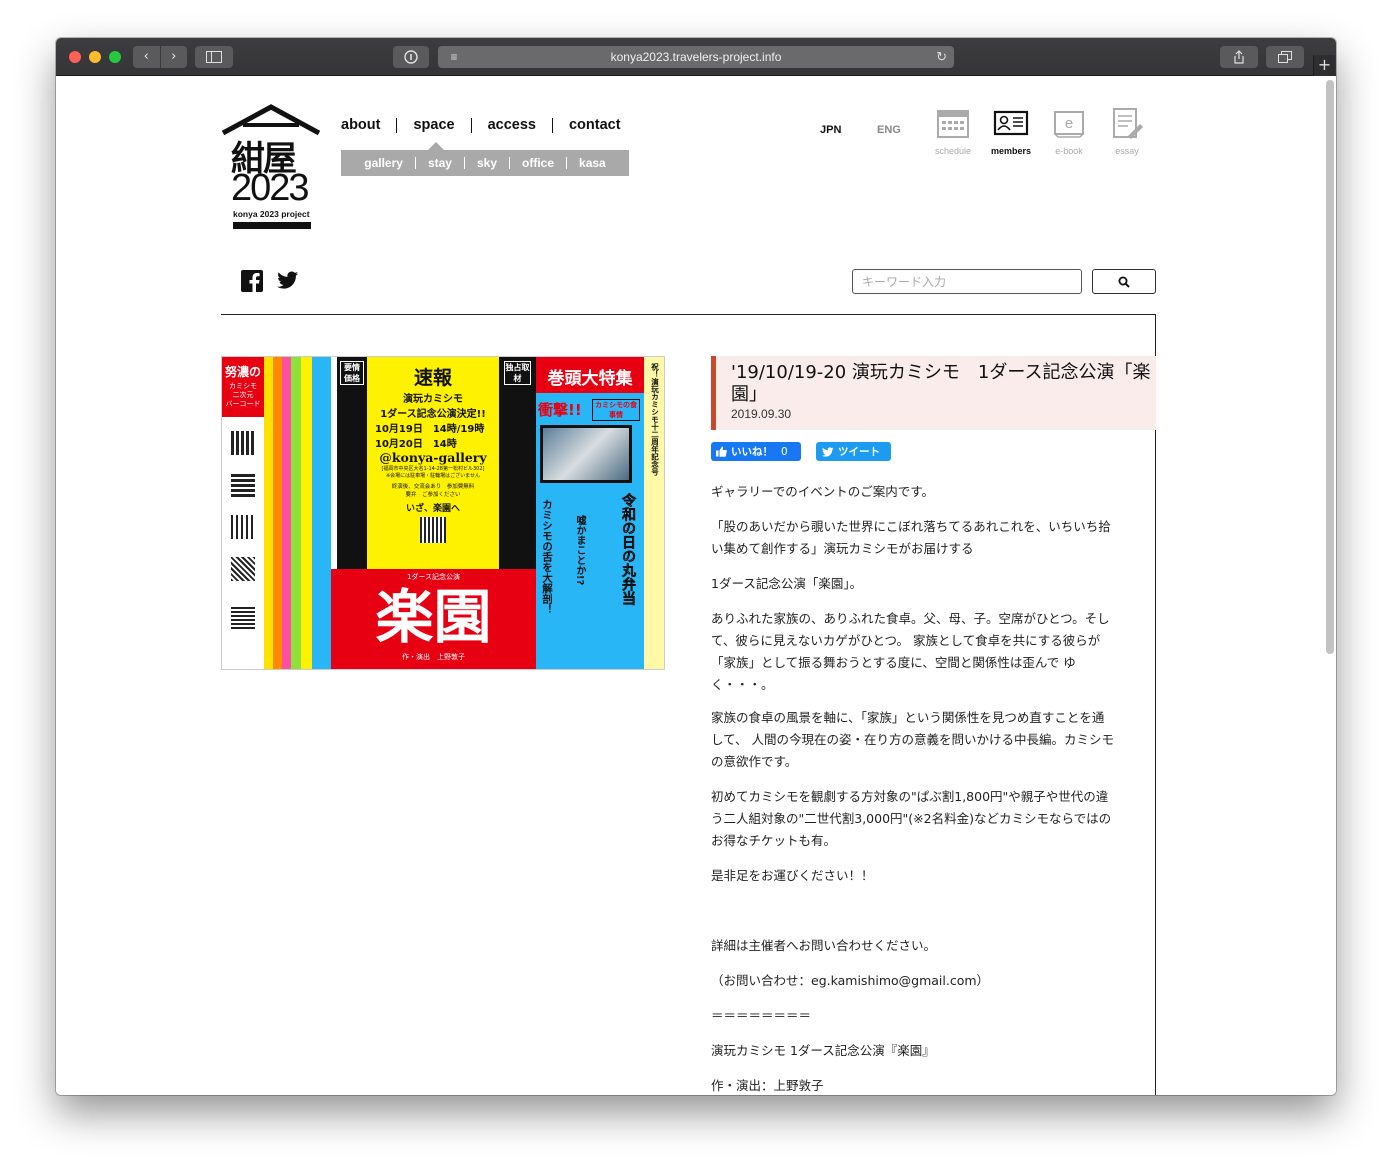 The width and height of the screenshot is (1392, 1169). I want to click on subnav-office: office, so click(538, 163).